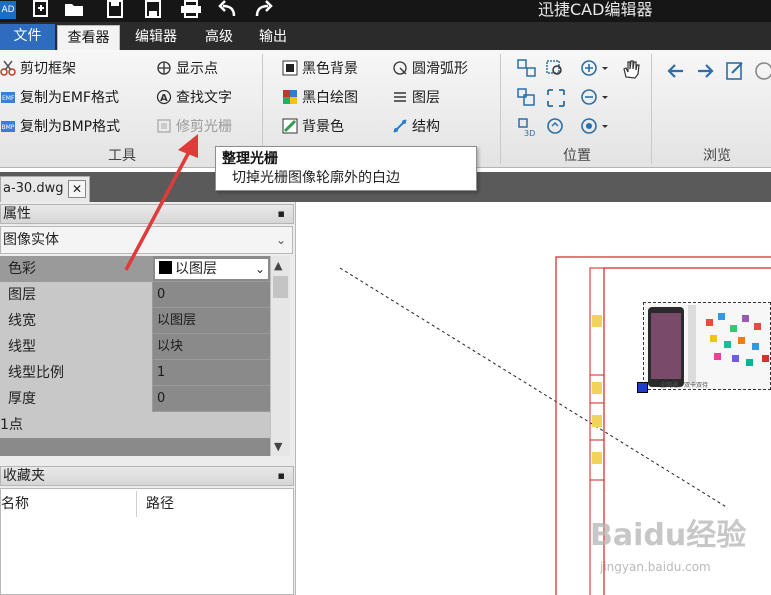 Image resolution: width=771 pixels, height=595 pixels. What do you see at coordinates (280, 287) in the screenshot?
I see `scrollbar-thumb` at bounding box center [280, 287].